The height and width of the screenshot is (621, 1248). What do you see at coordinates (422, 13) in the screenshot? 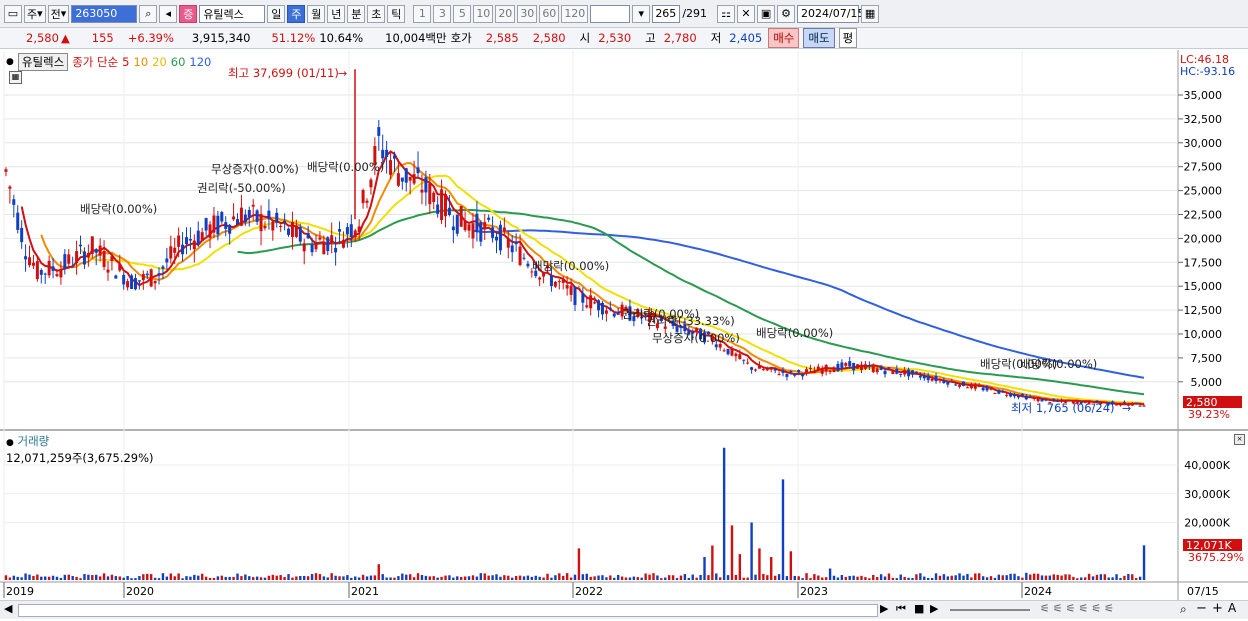
I see `interval-1: 1` at bounding box center [422, 13].